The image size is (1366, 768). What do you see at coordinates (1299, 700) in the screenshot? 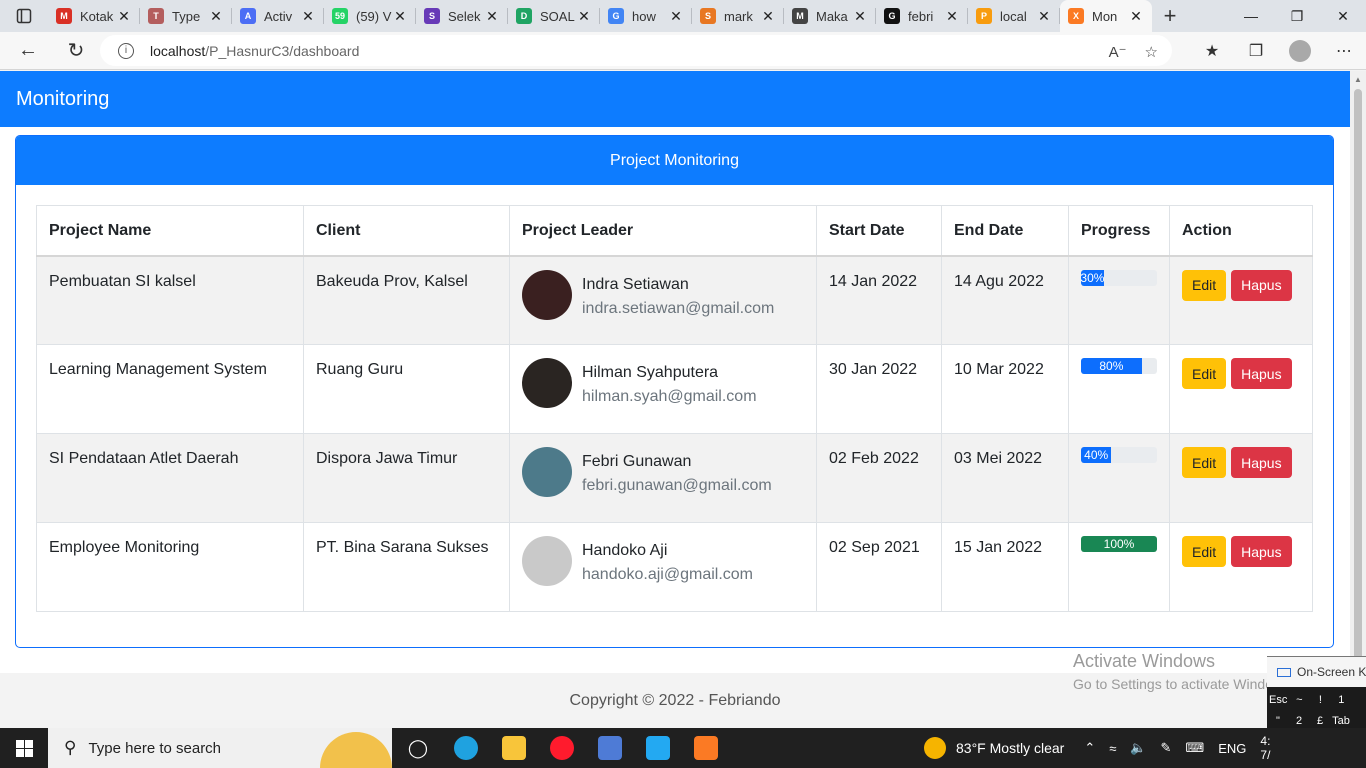
I see `osk-key: ~` at bounding box center [1299, 700].